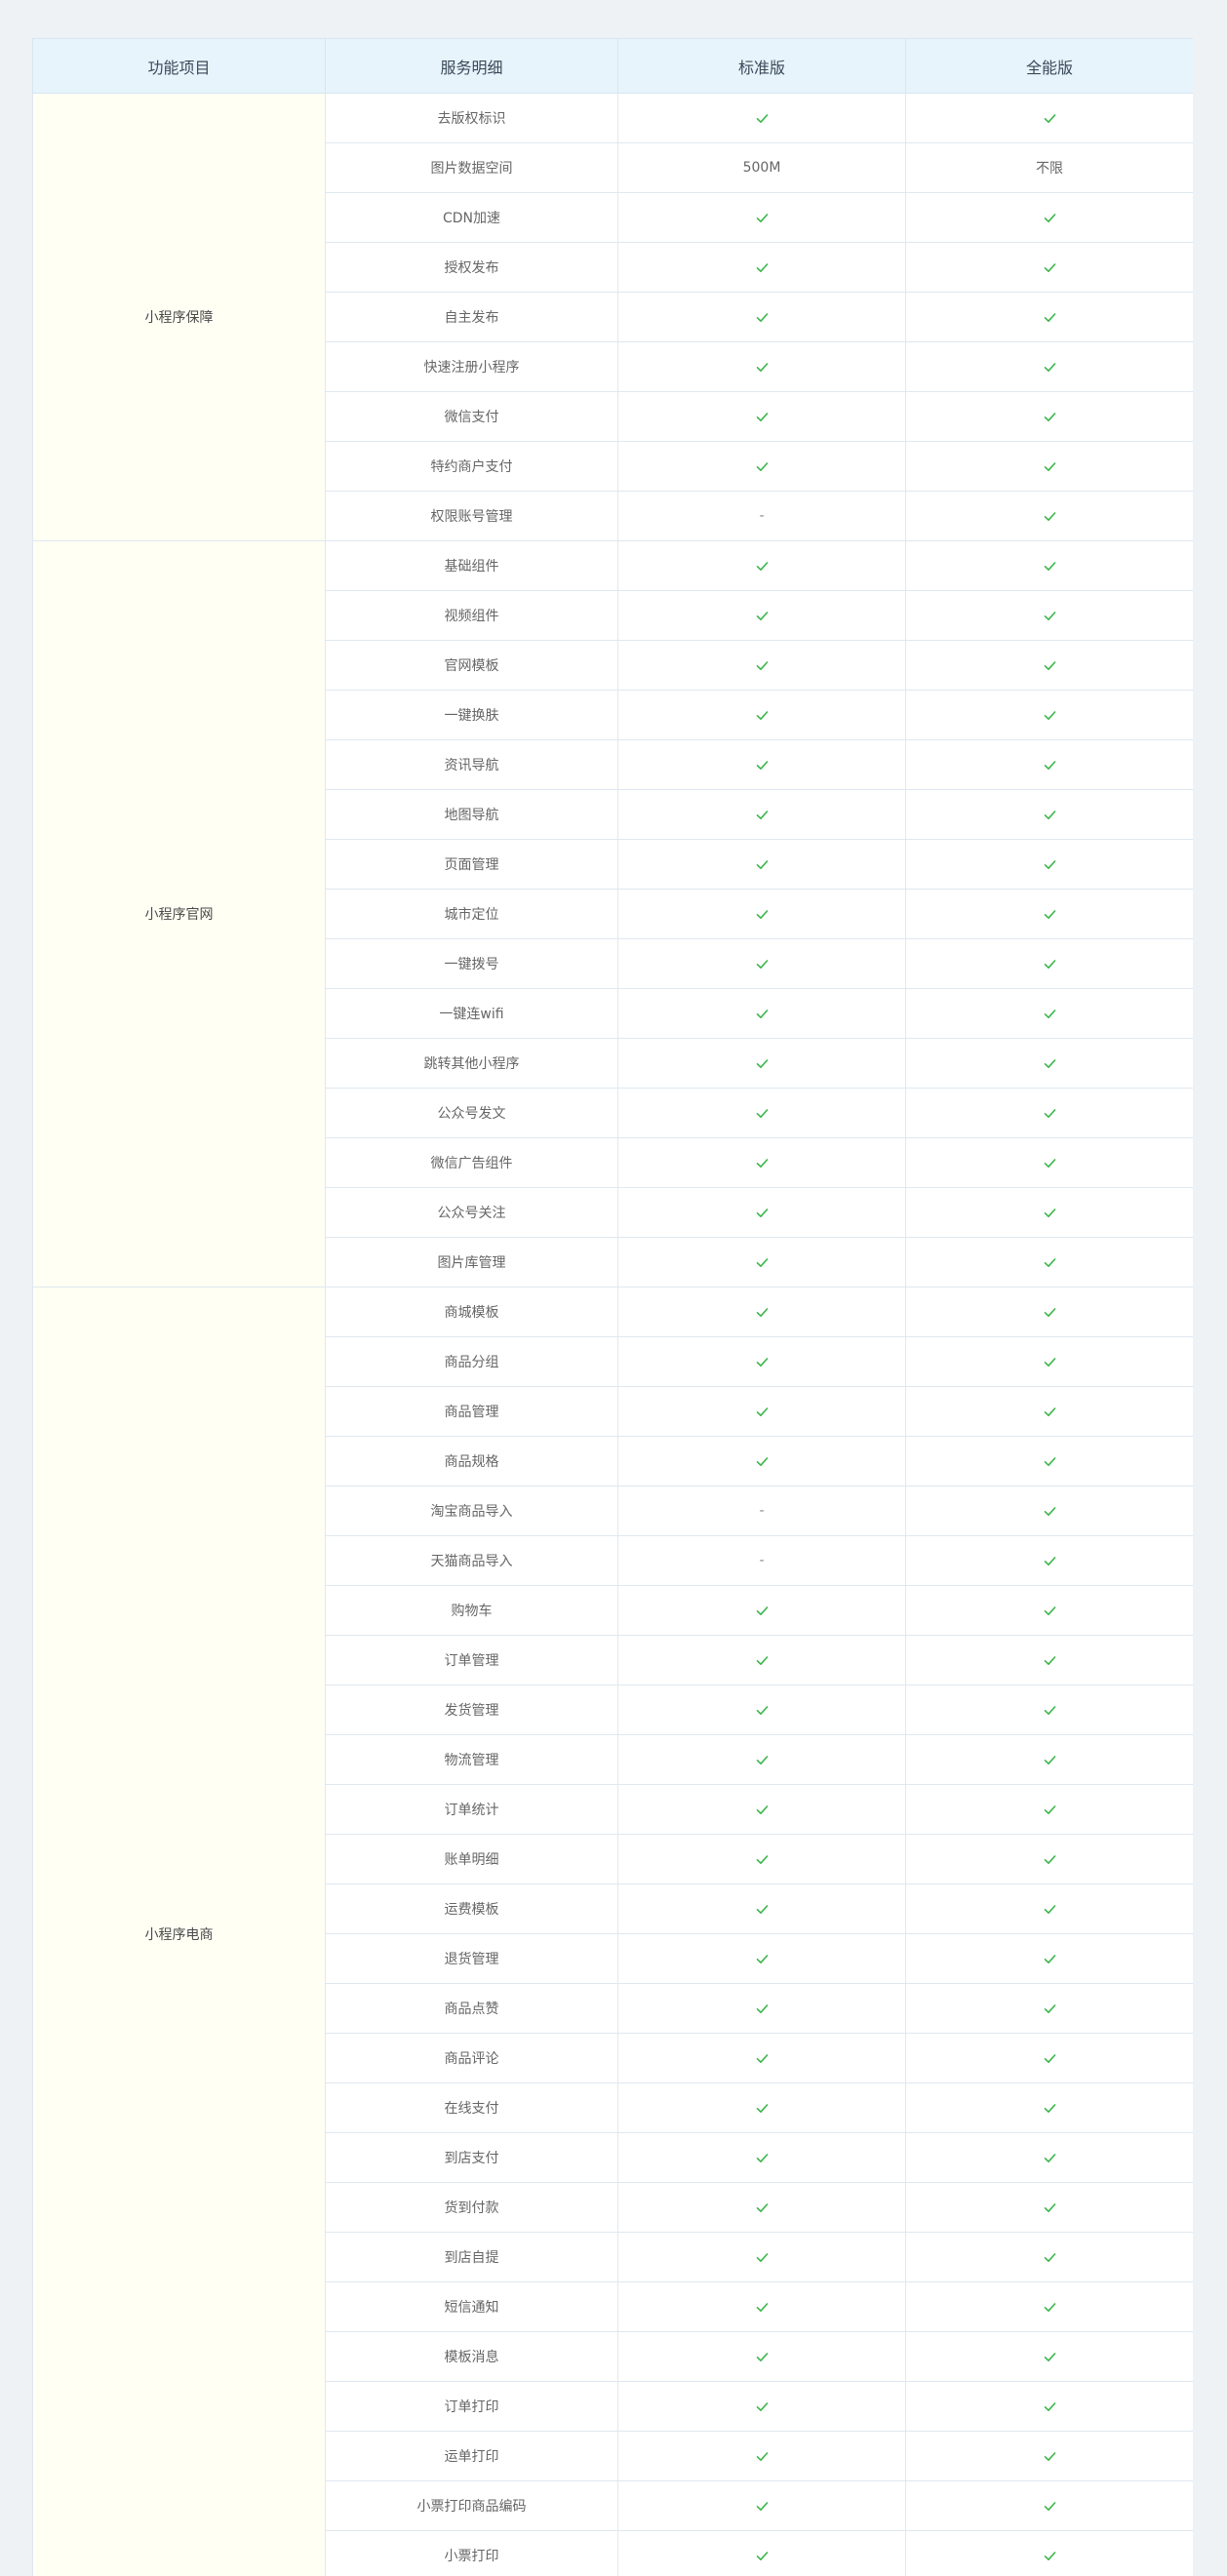  Describe the element at coordinates (471, 1113) in the screenshot. I see `service-item-cell: 公众号发文` at that location.